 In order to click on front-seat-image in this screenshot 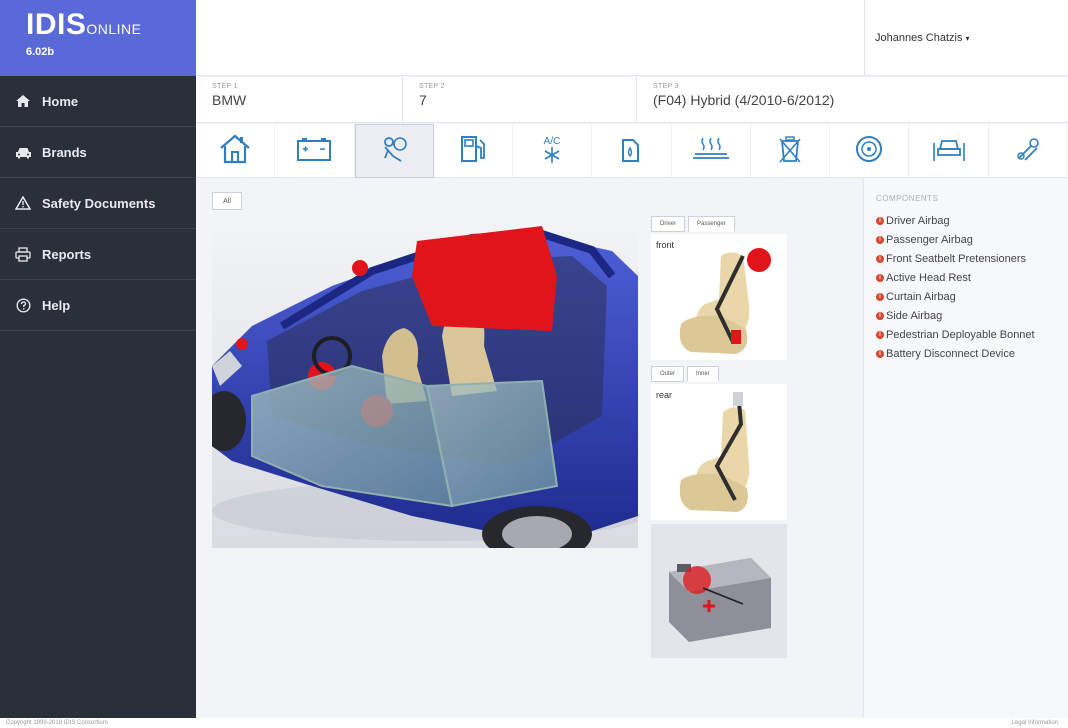, I will do `click(725, 301)`.